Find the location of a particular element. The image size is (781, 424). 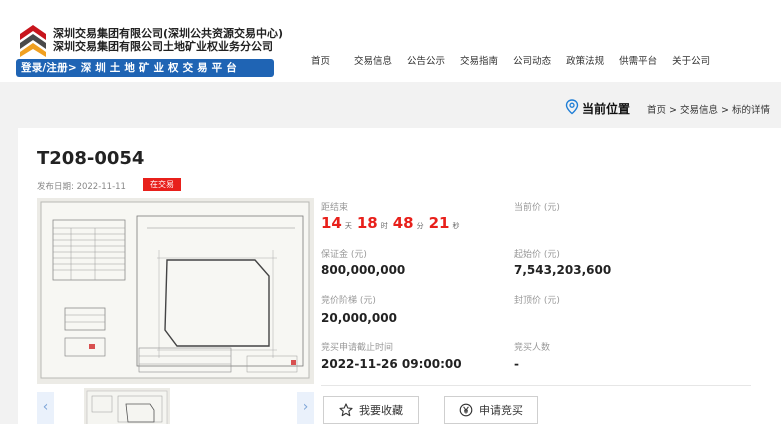

start-price-value: 7,543,203,600 is located at coordinates (563, 270).